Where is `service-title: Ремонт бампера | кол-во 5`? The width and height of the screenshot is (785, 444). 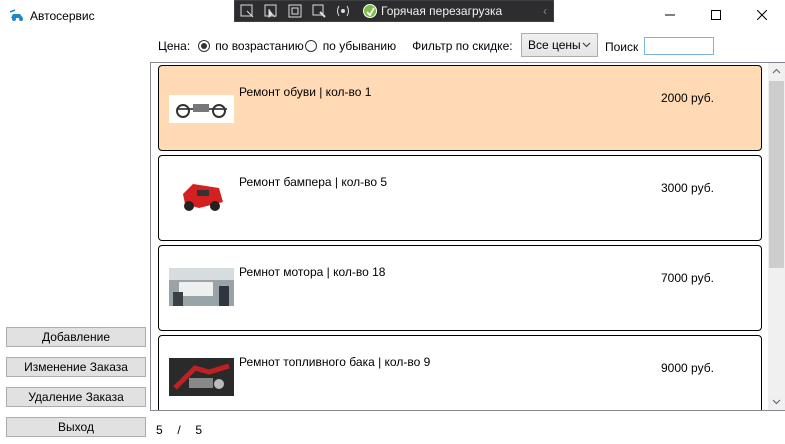 service-title: Ремонт бампера | кол-во 5 is located at coordinates (313, 182).